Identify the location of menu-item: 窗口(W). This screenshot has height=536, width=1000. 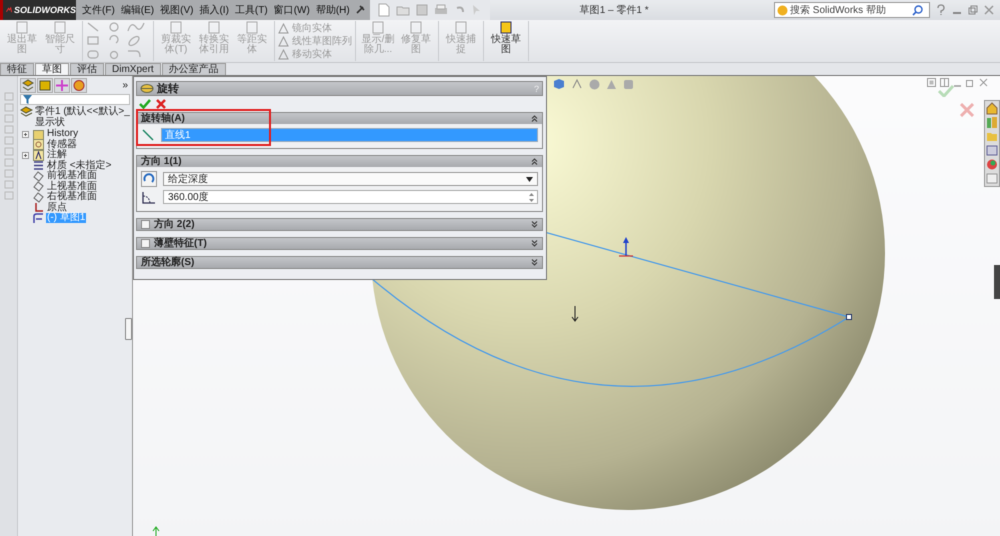
(292, 10).